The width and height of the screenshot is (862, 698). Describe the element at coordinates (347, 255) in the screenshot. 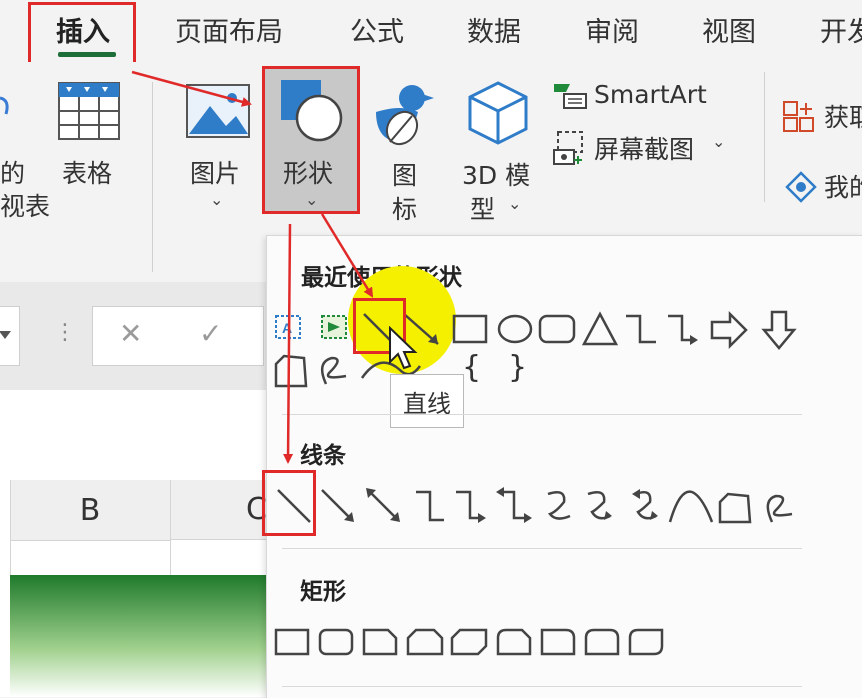

I see `arrow-shapes-to-recent-line` at that location.